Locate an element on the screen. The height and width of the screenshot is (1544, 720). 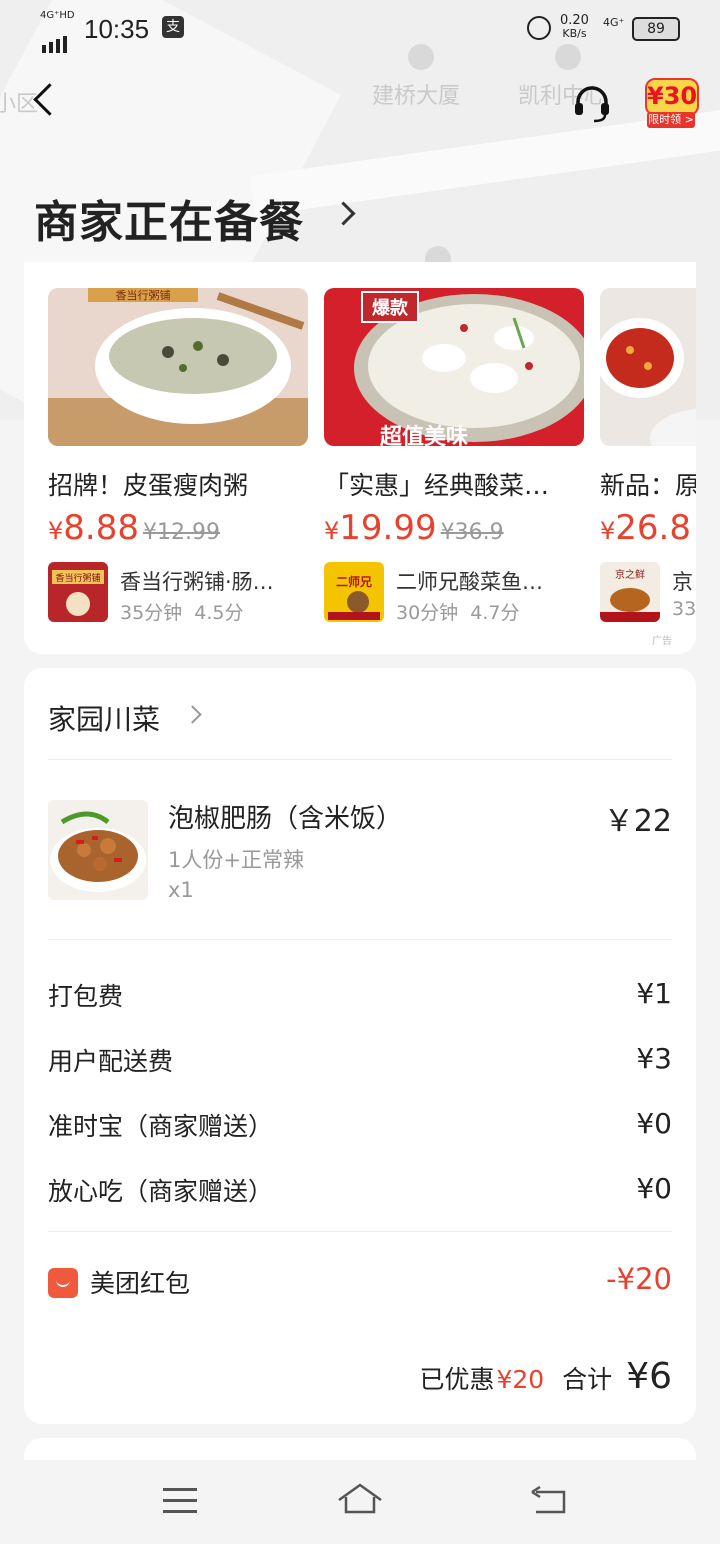
saved-label: 已优惠 is located at coordinates (457, 1379).